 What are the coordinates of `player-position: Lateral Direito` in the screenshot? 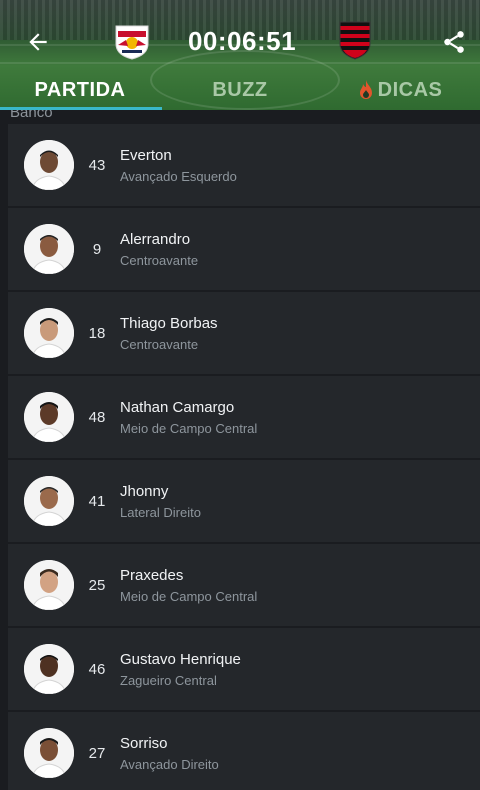 It's located at (160, 512).